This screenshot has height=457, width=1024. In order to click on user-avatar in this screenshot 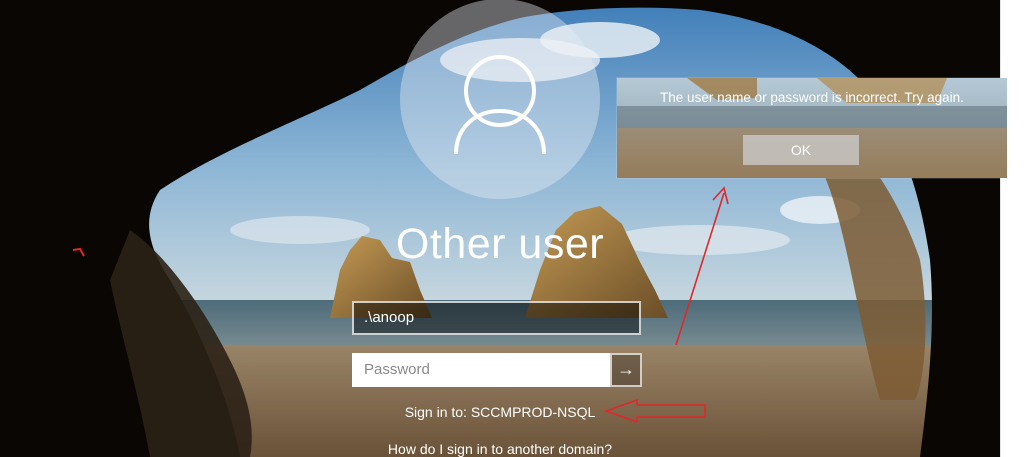, I will do `click(500, 99)`.